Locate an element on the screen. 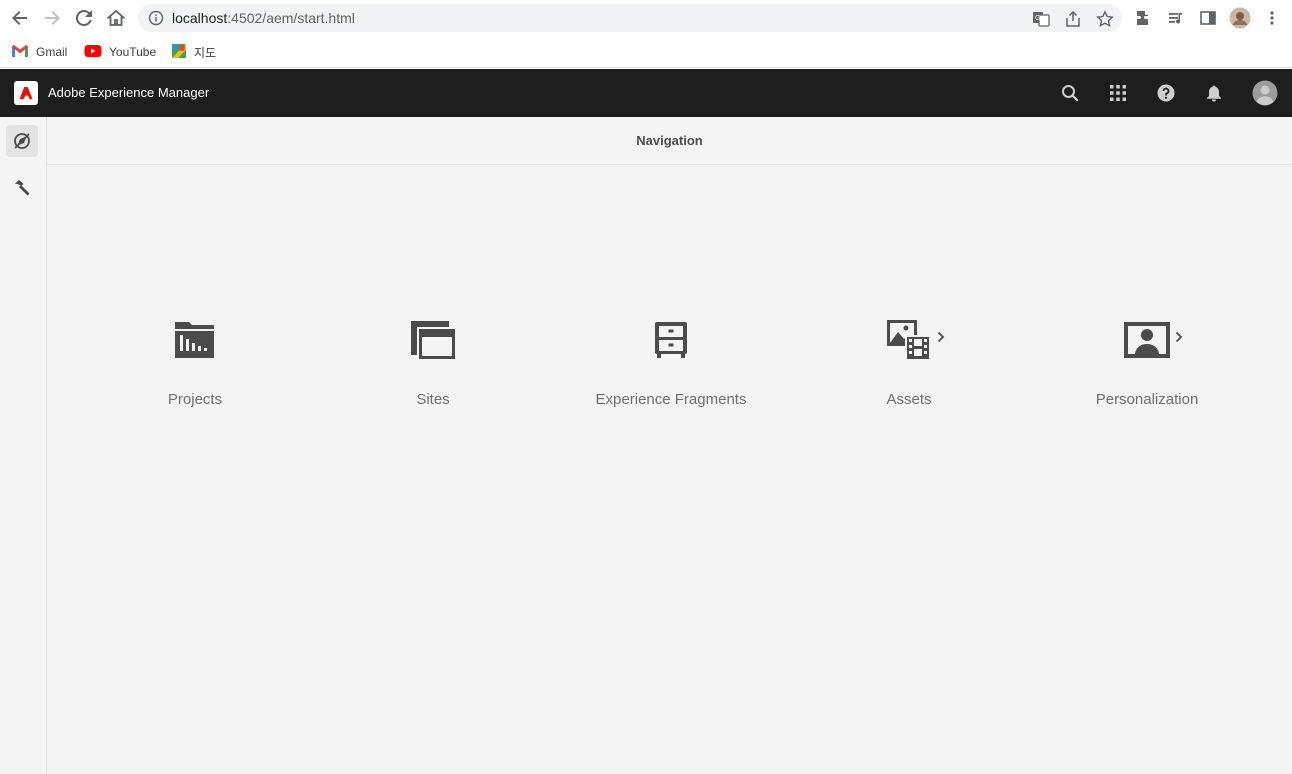 This screenshot has height=774, width=1292. avatar-icon is located at coordinates (1265, 93).